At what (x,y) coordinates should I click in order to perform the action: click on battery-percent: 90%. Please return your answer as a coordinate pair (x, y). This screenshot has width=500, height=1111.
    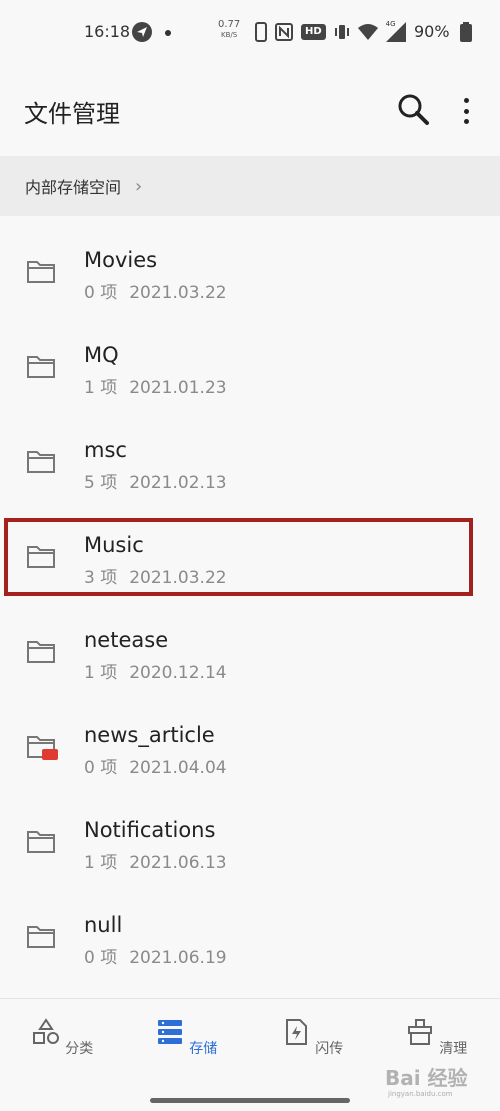
    Looking at the image, I should click on (432, 31).